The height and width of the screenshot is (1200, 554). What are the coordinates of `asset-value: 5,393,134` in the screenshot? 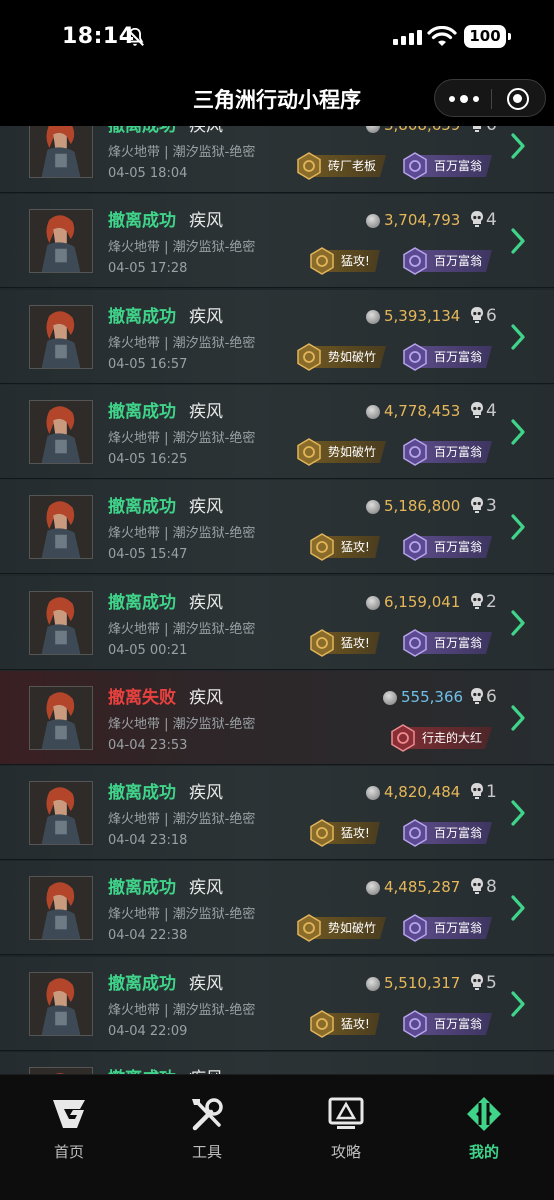 It's located at (422, 316).